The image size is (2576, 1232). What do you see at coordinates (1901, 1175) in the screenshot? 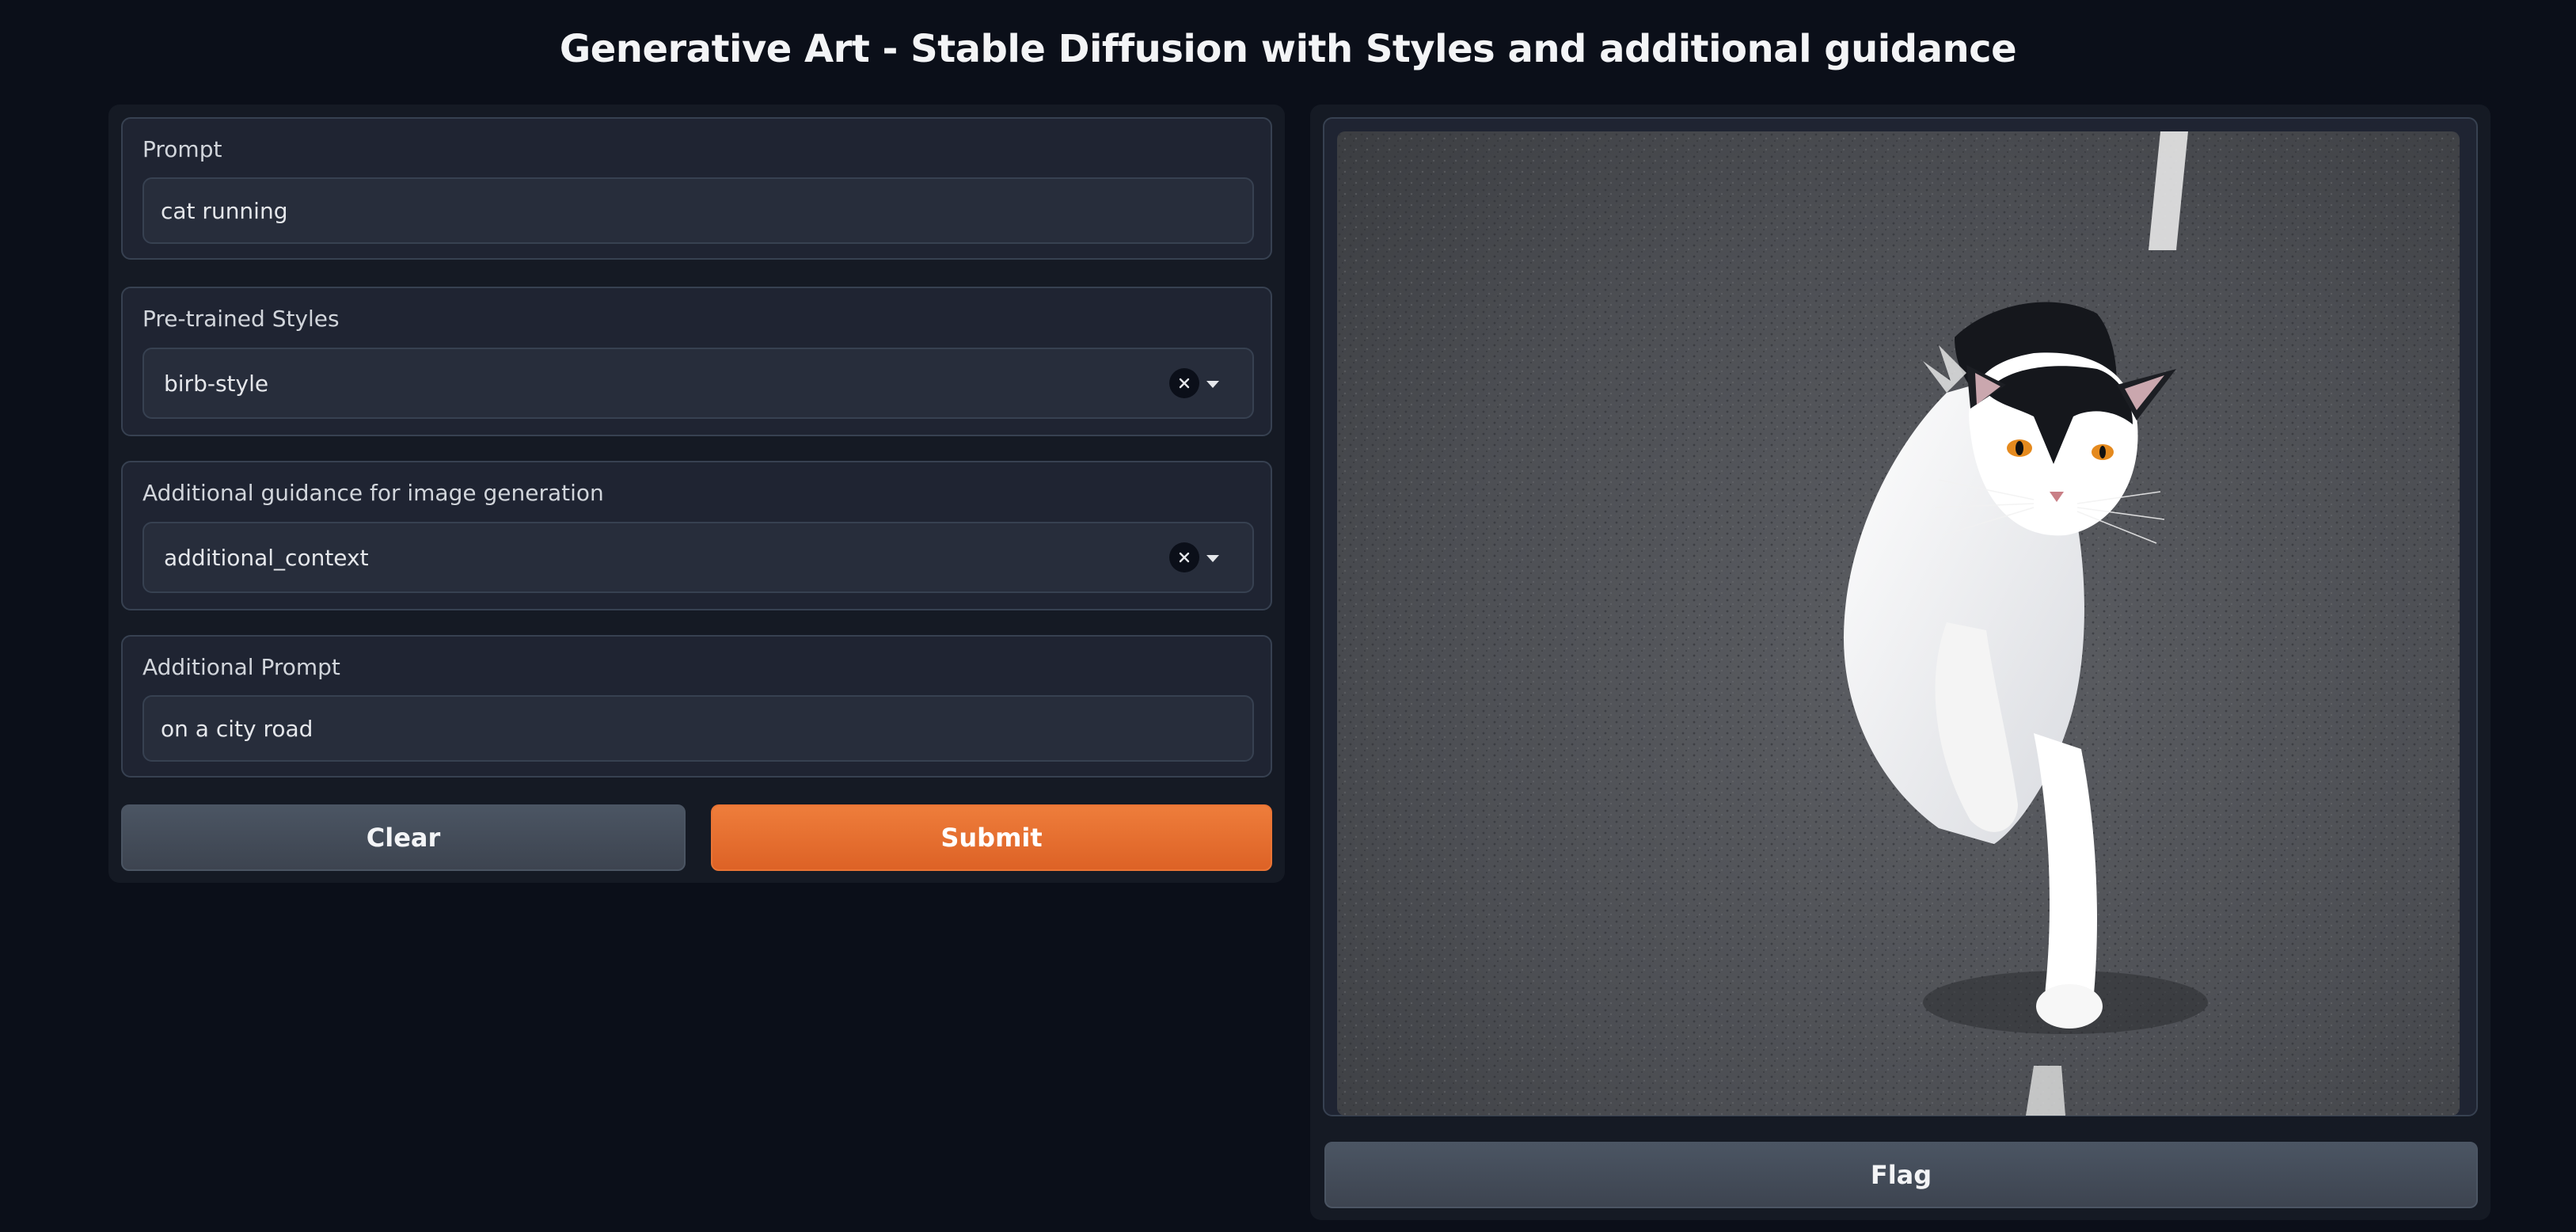
I see `flag-button: Flag` at bounding box center [1901, 1175].